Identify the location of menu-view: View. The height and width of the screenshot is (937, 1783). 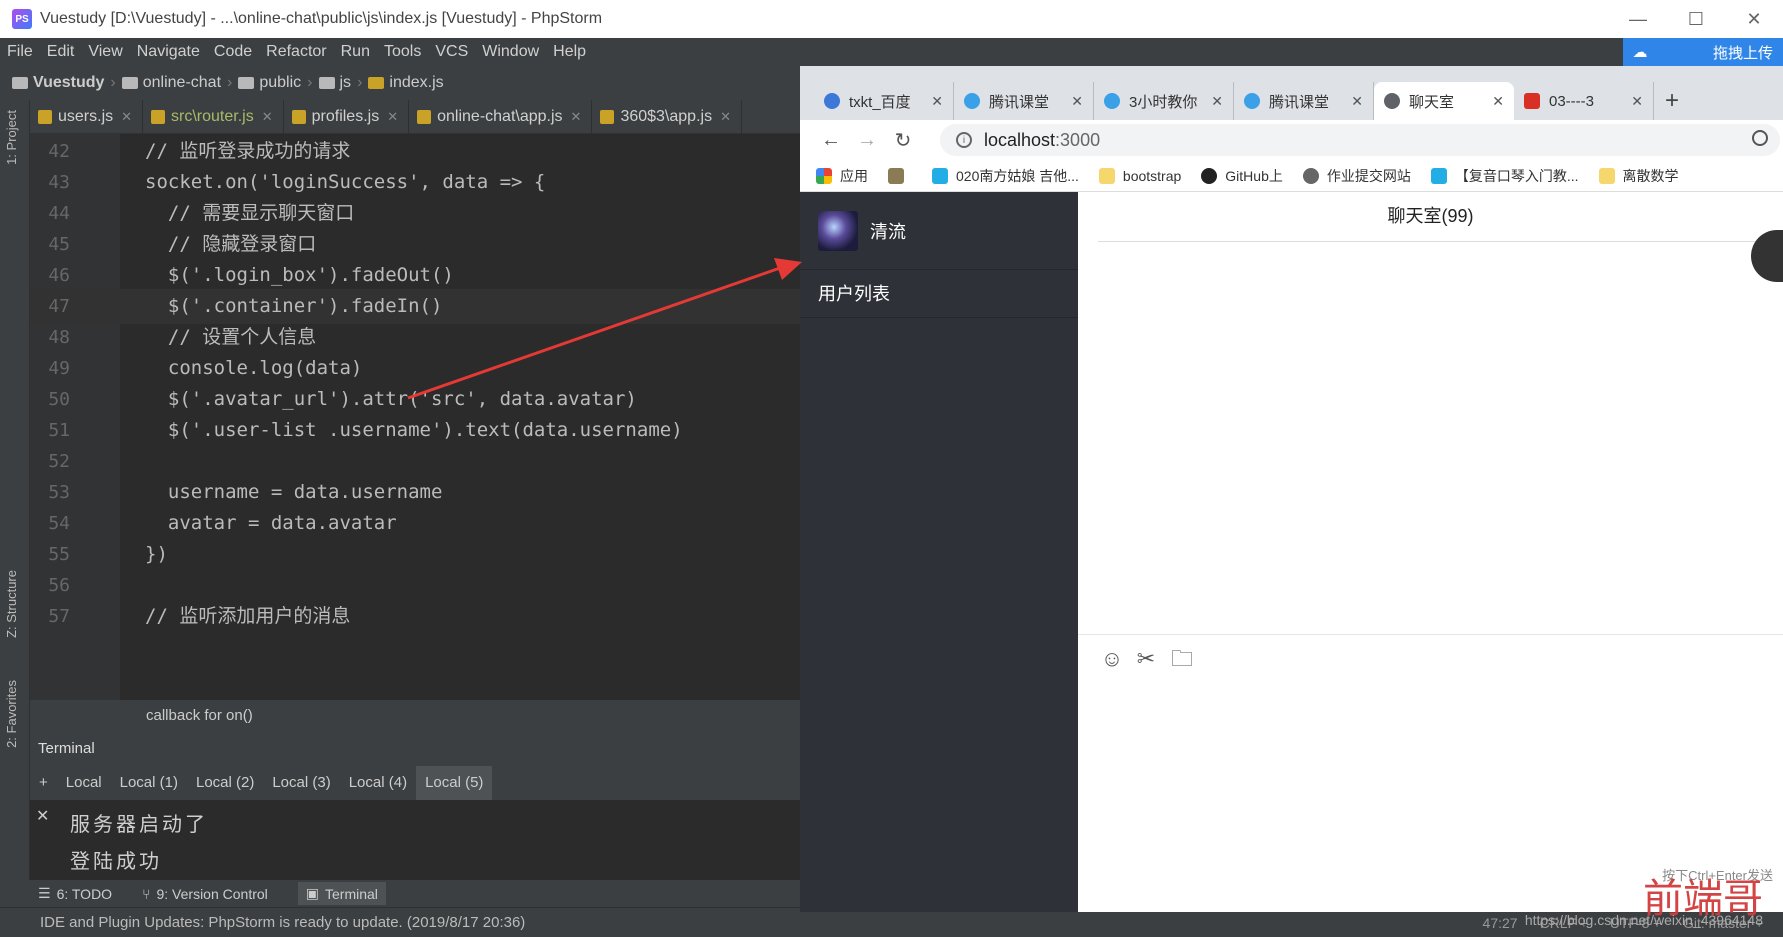
(105, 52).